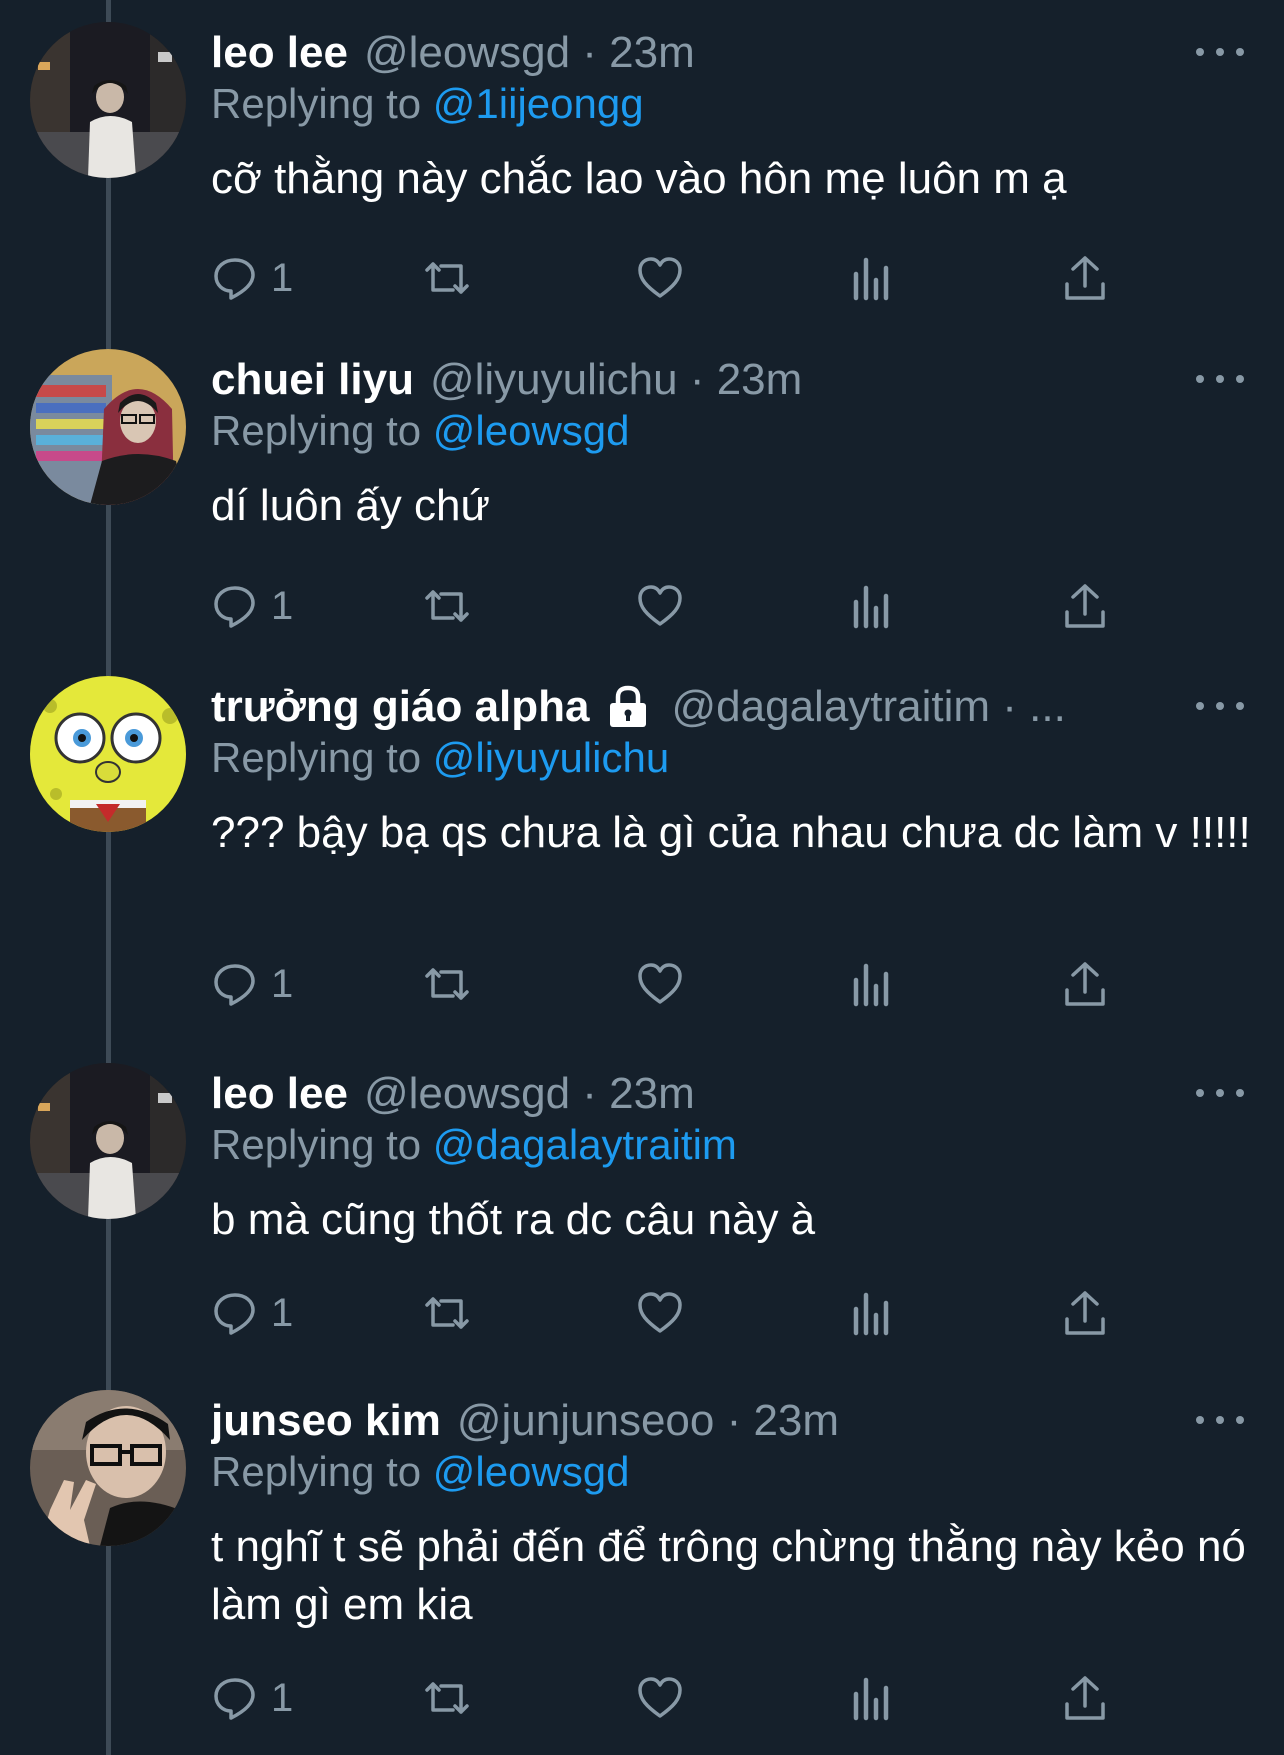  Describe the element at coordinates (628, 707) in the screenshot. I see `lock-icon` at that location.